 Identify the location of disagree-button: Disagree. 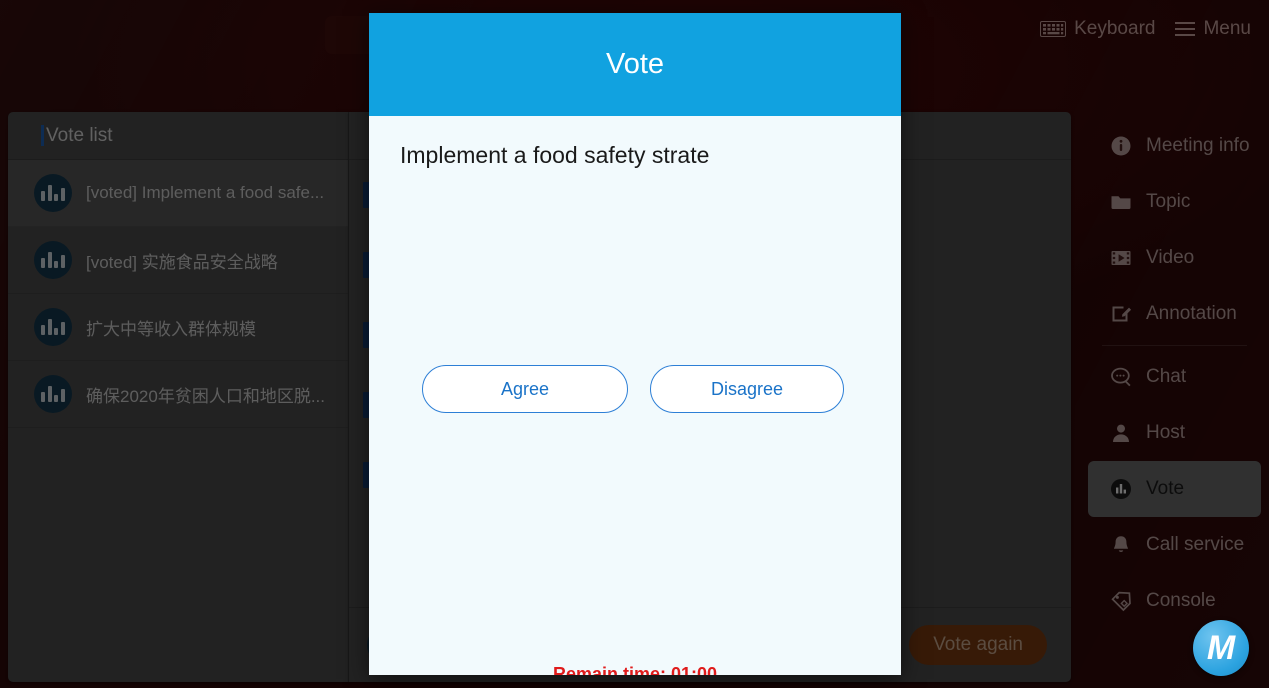
(747, 389).